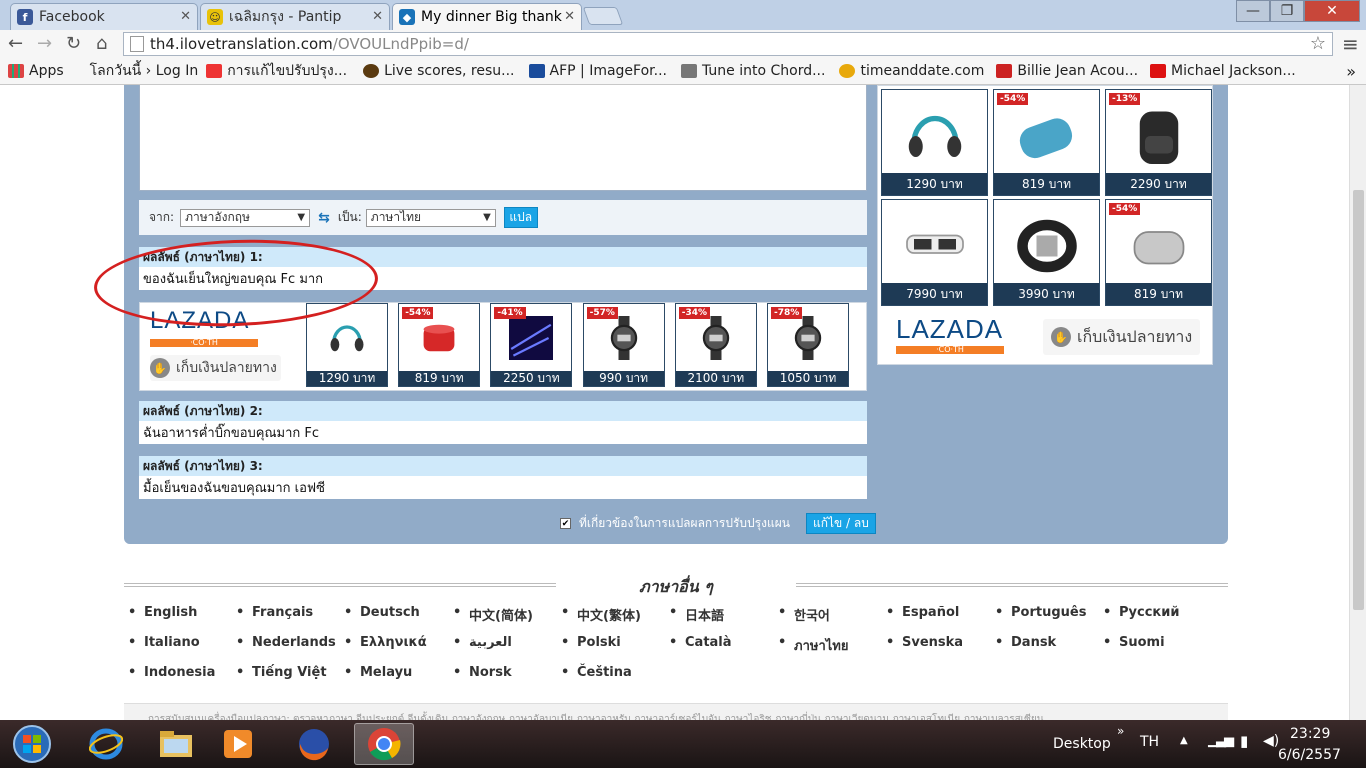 This screenshot has height=768, width=1366. What do you see at coordinates (696, 614) in the screenshot?
I see `language-link: 日本語` at bounding box center [696, 614].